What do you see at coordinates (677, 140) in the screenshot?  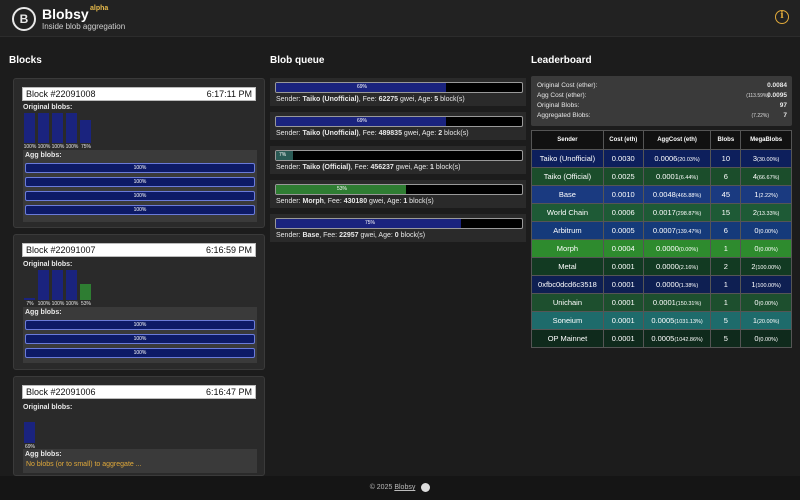 I see `header-aggcost: AggCost (eth)` at bounding box center [677, 140].